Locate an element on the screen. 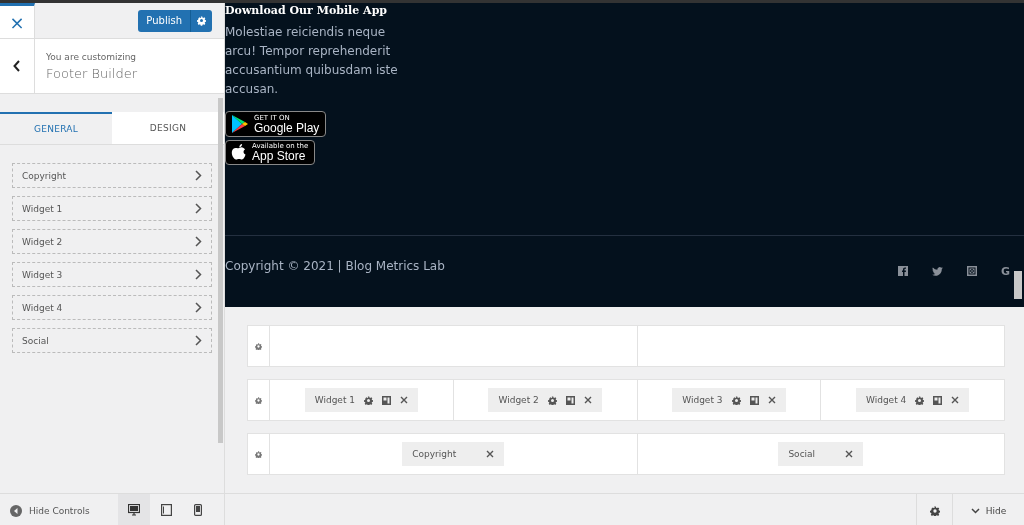  apple-icon is located at coordinates (239, 152).